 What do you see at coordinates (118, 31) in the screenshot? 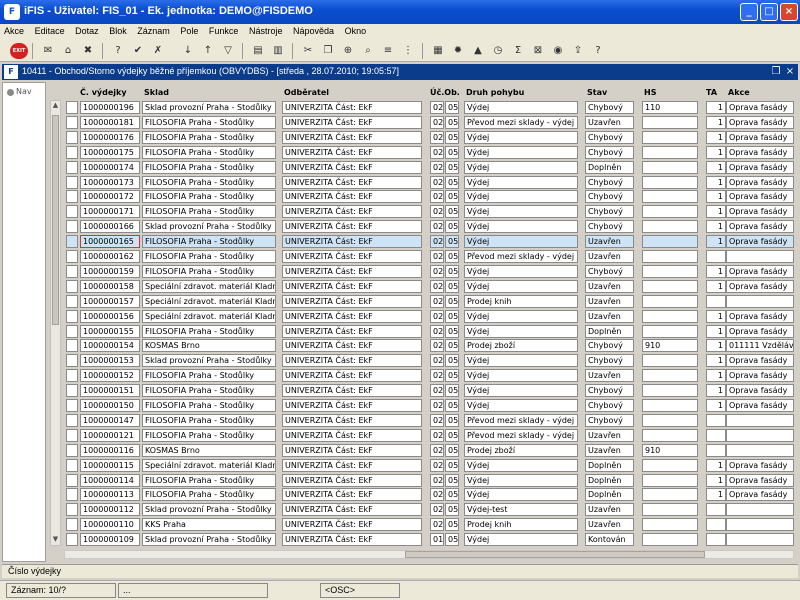
I see `menu-blok: Blok` at bounding box center [118, 31].